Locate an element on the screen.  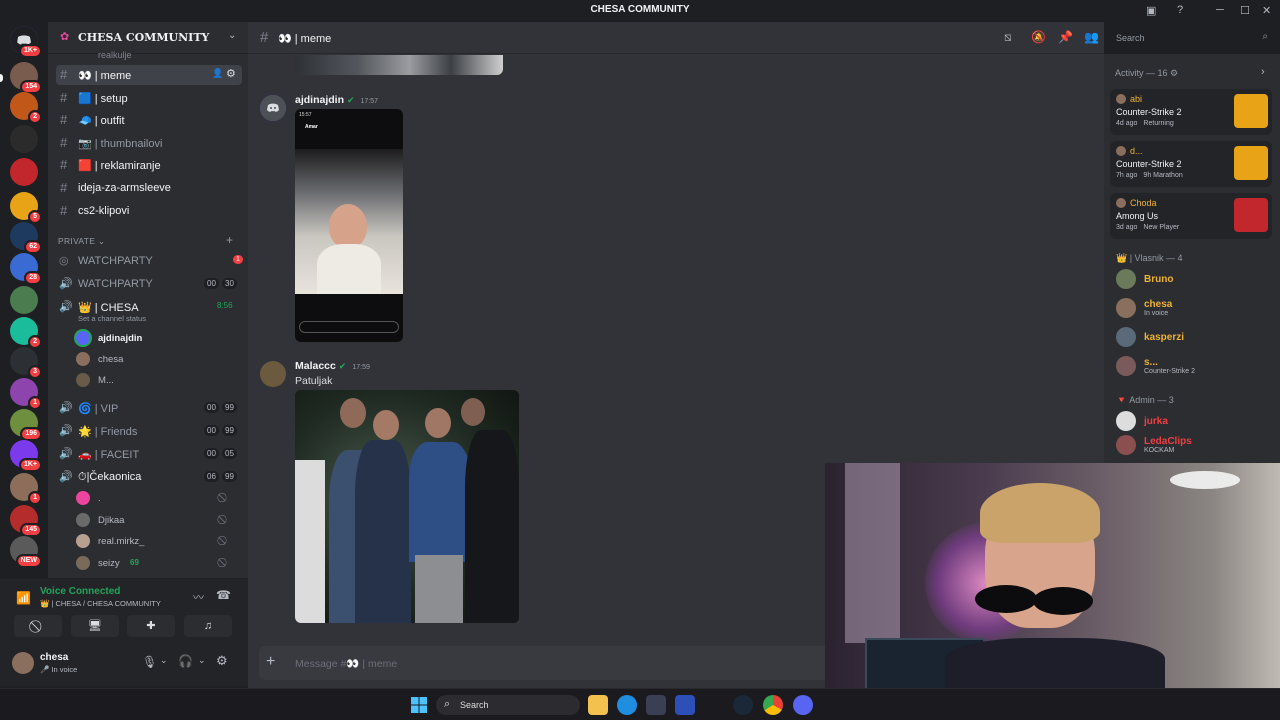
voice-channel: ◎ WATCHPARTY 1 is located at coordinates (149, 261).